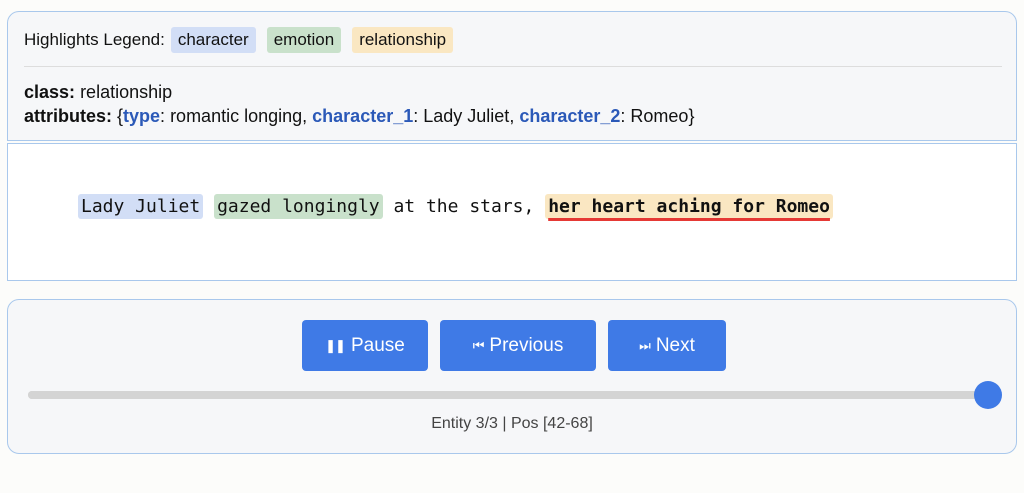 The width and height of the screenshot is (1024, 493). I want to click on attr-key-type: type, so click(142, 116).